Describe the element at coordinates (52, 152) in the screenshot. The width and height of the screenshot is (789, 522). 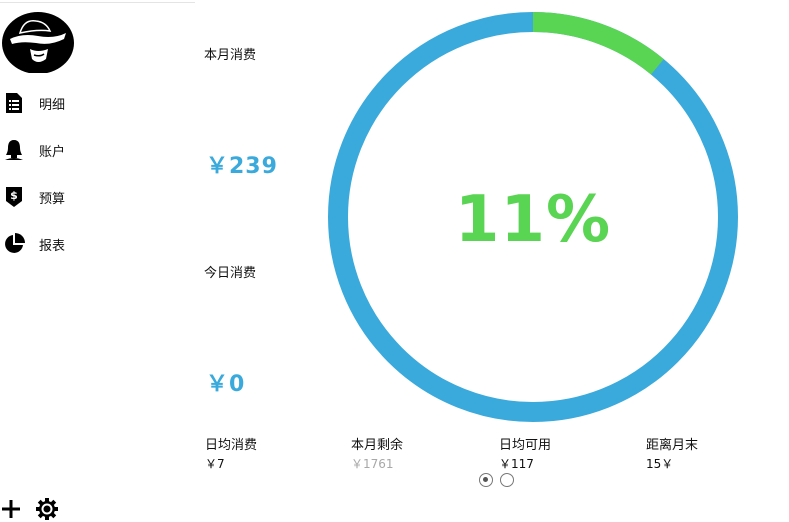
I see `sidebar-item-label: 账户` at that location.